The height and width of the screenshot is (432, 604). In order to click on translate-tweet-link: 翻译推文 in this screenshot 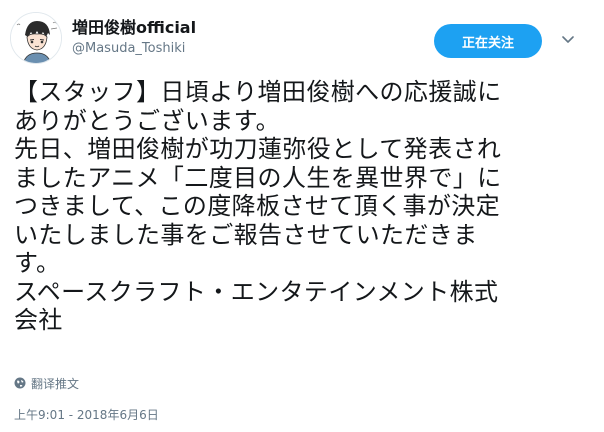, I will do `click(46, 383)`.